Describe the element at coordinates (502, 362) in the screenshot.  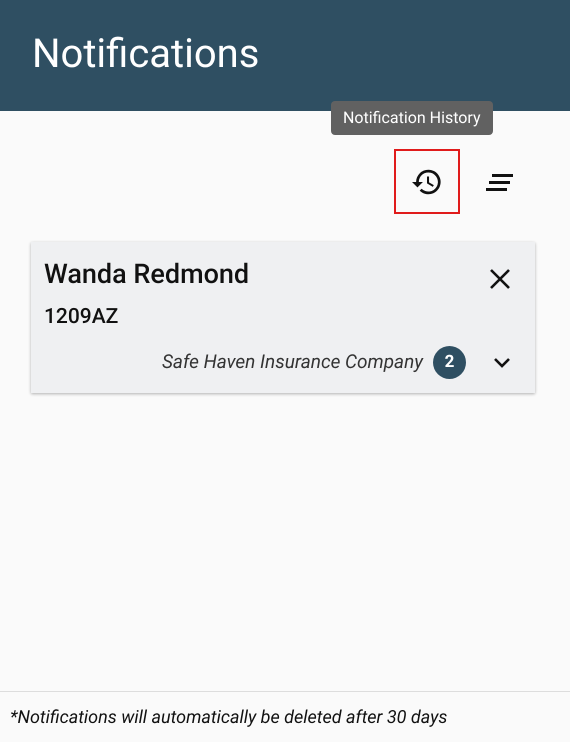
I see `chevron-icon` at that location.